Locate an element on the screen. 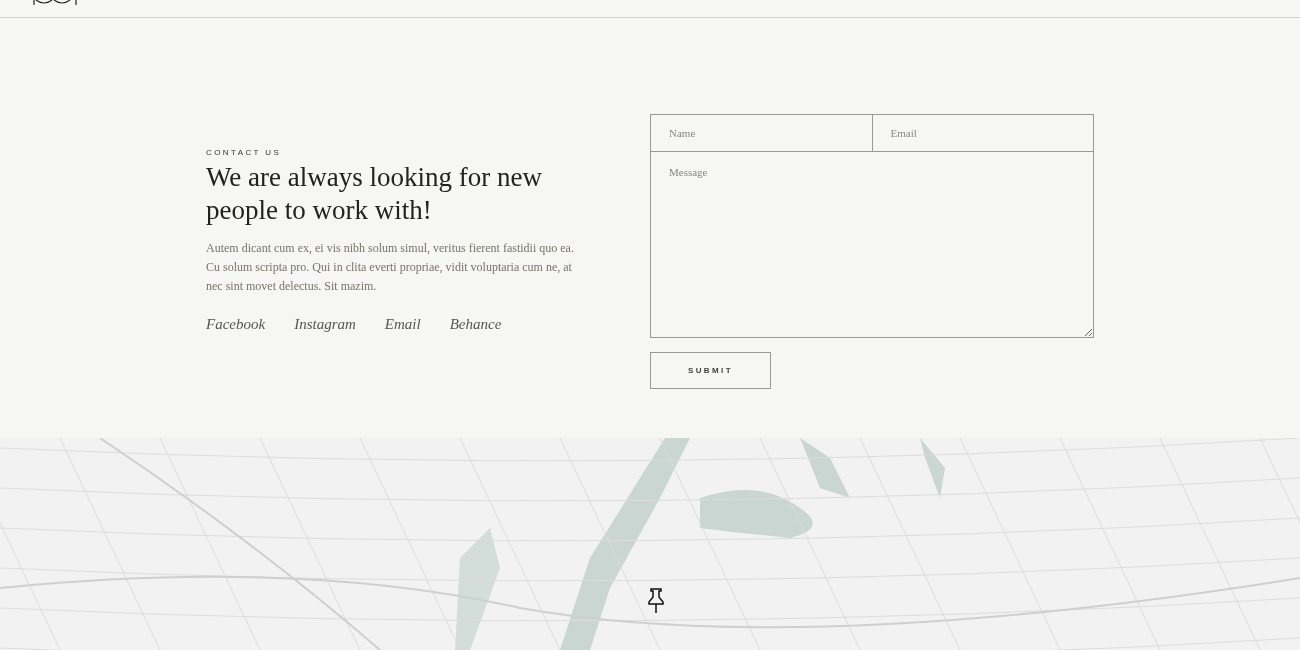 The width and height of the screenshot is (1300, 650). input-field: Name is located at coordinates (761, 133).